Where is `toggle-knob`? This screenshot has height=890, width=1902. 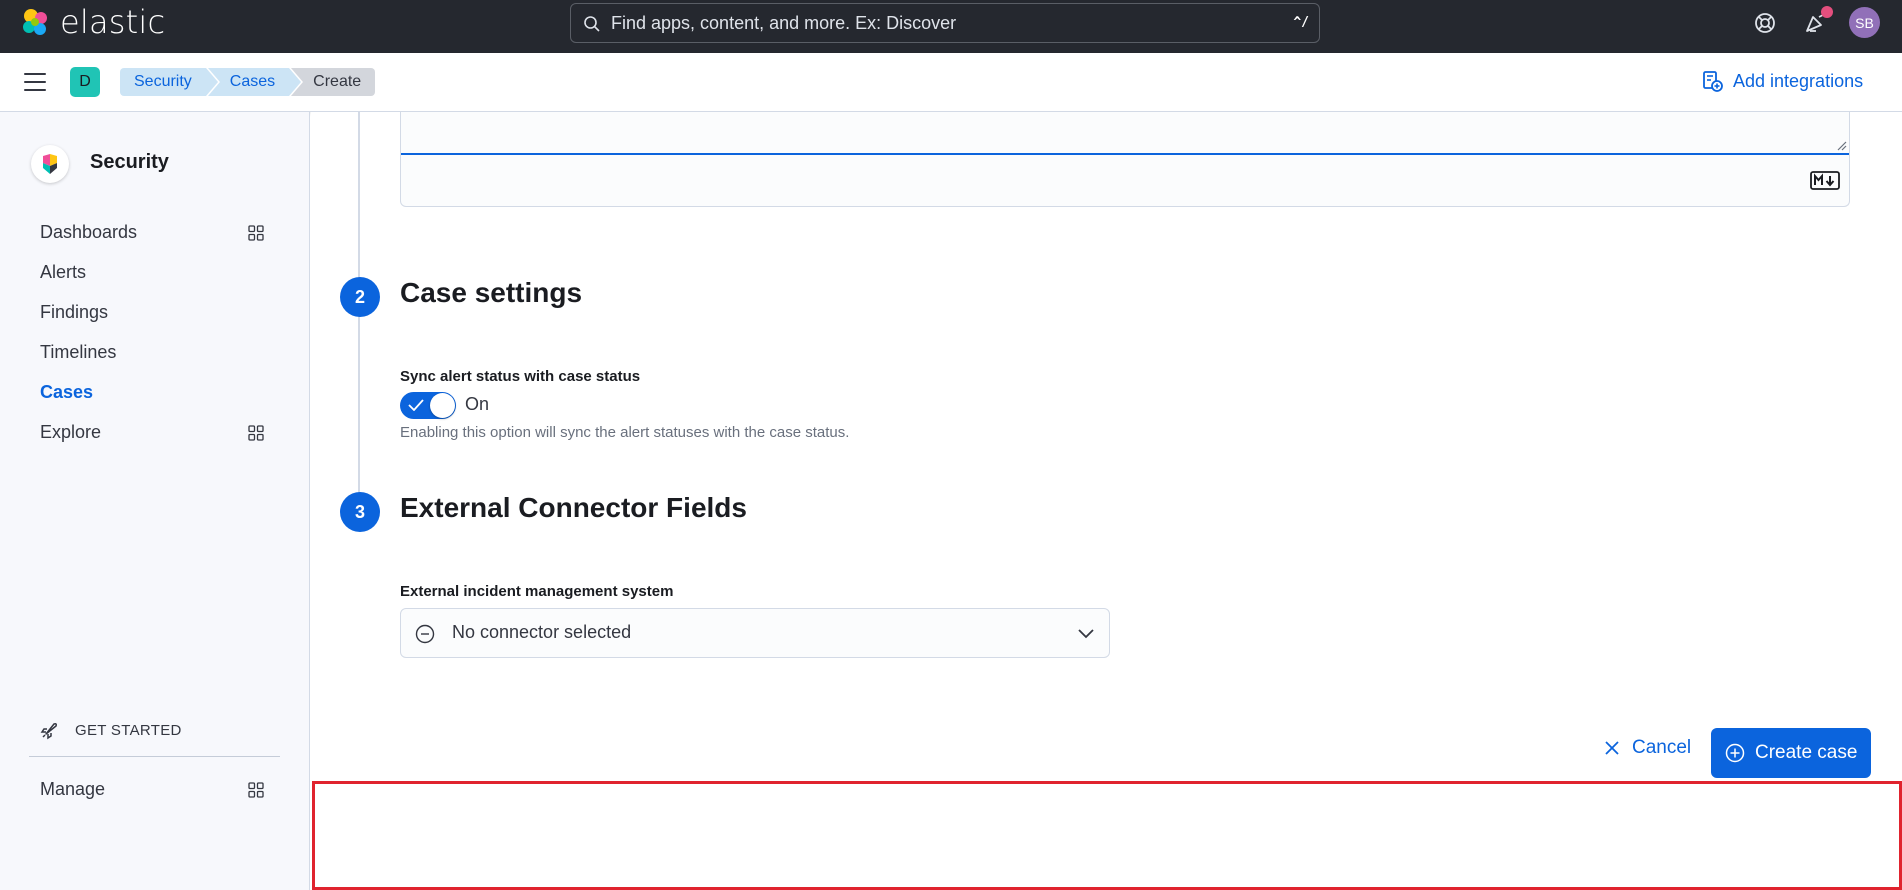 toggle-knob is located at coordinates (442, 405).